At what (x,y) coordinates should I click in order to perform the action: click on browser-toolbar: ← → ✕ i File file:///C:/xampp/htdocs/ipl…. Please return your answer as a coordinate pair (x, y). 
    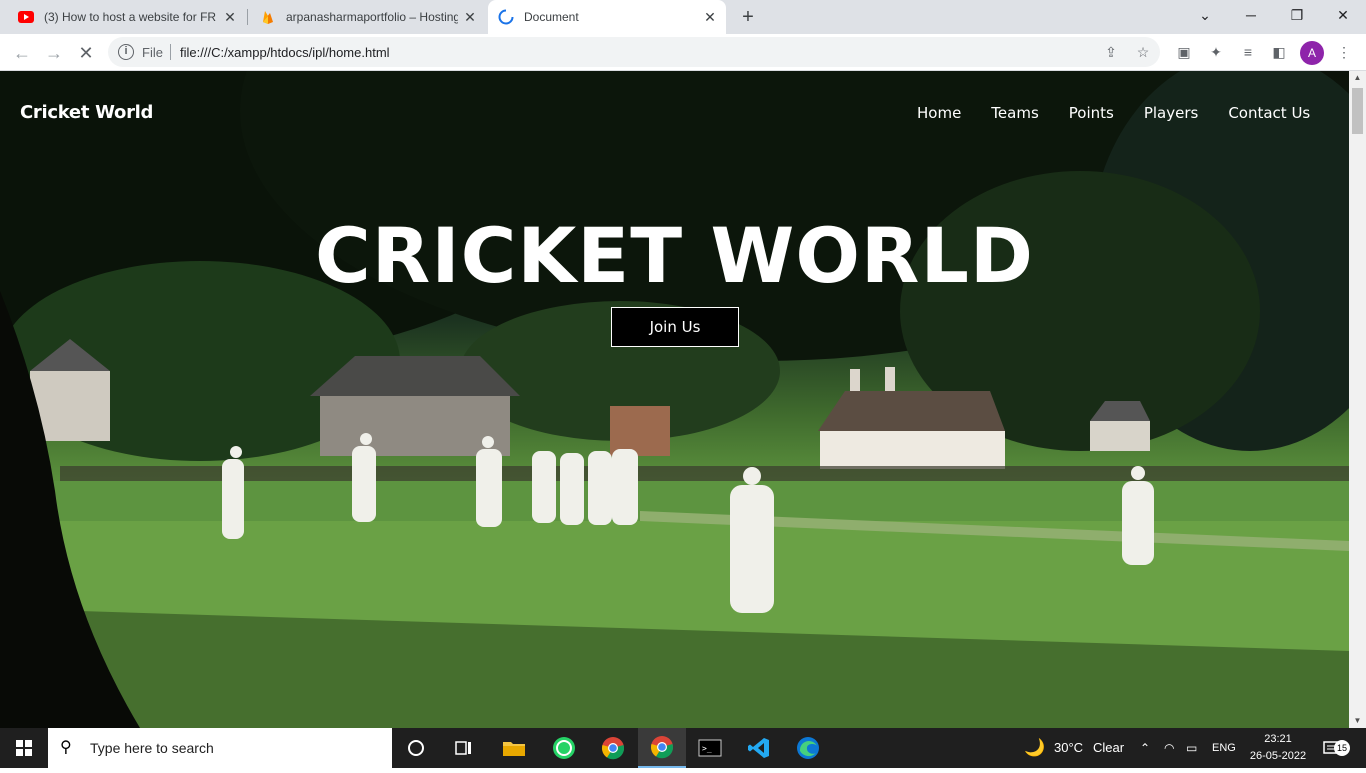
    Looking at the image, I should click on (683, 52).